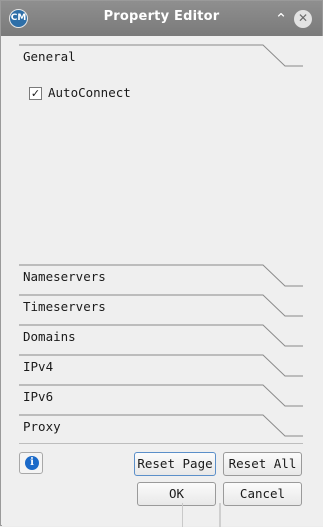 The height and width of the screenshot is (527, 323). I want to click on section-proxy: Proxy, so click(163, 429).